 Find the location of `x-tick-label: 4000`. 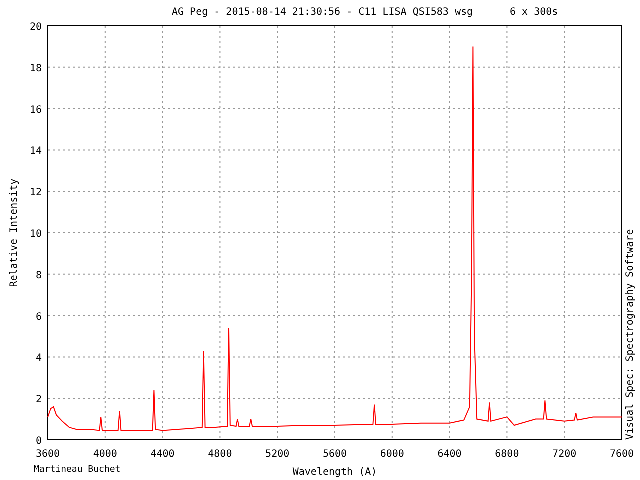

x-tick-label: 4000 is located at coordinates (105, 454).